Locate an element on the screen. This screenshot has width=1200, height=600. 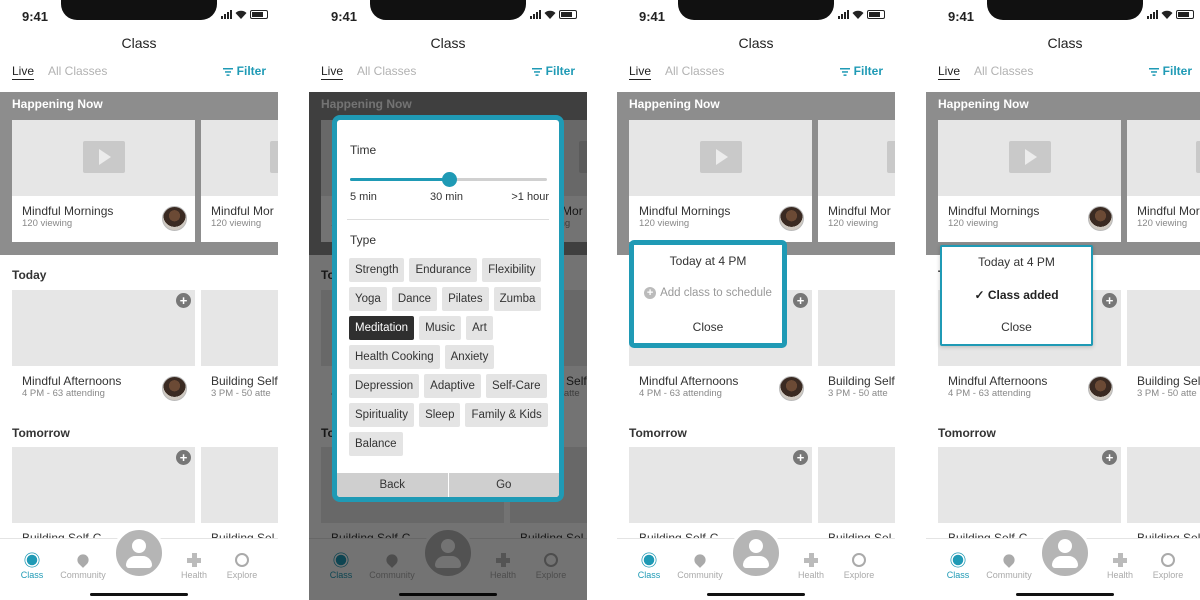
time-slider is located at coordinates (448, 179).